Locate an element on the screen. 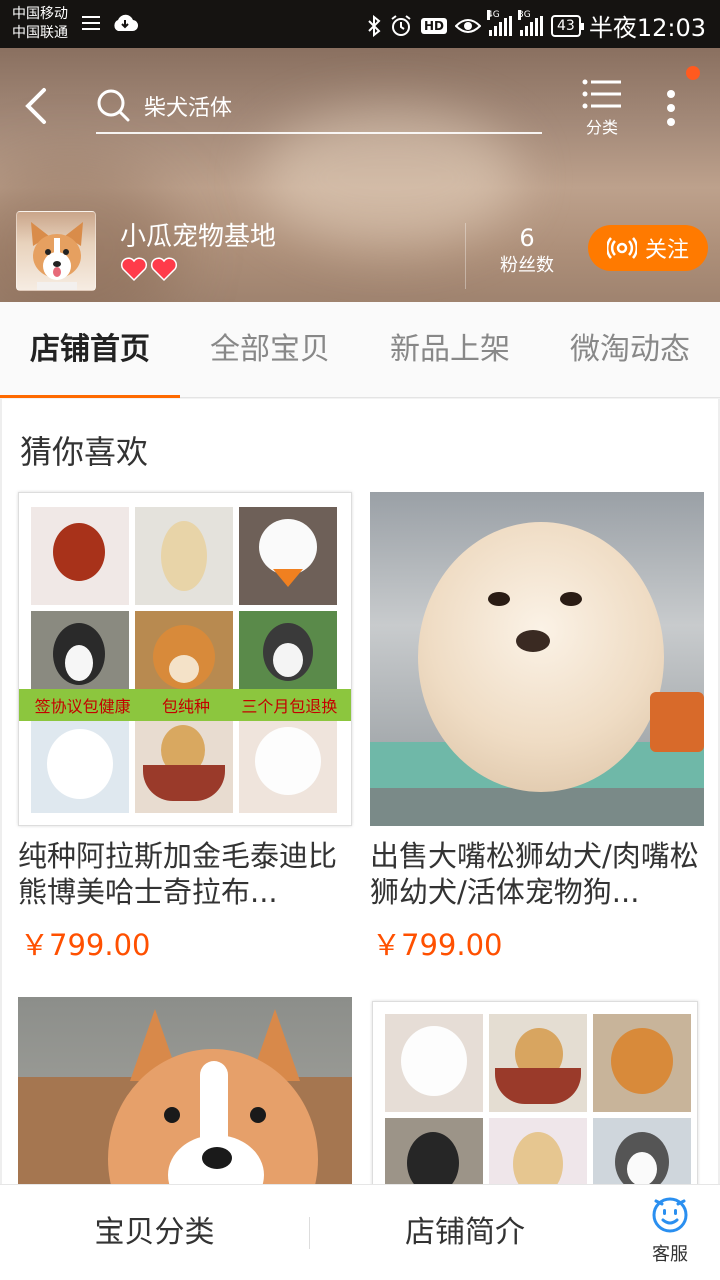 This screenshot has height=1280, width=720. signal-3g-label: 3G is located at coordinates (524, 14).